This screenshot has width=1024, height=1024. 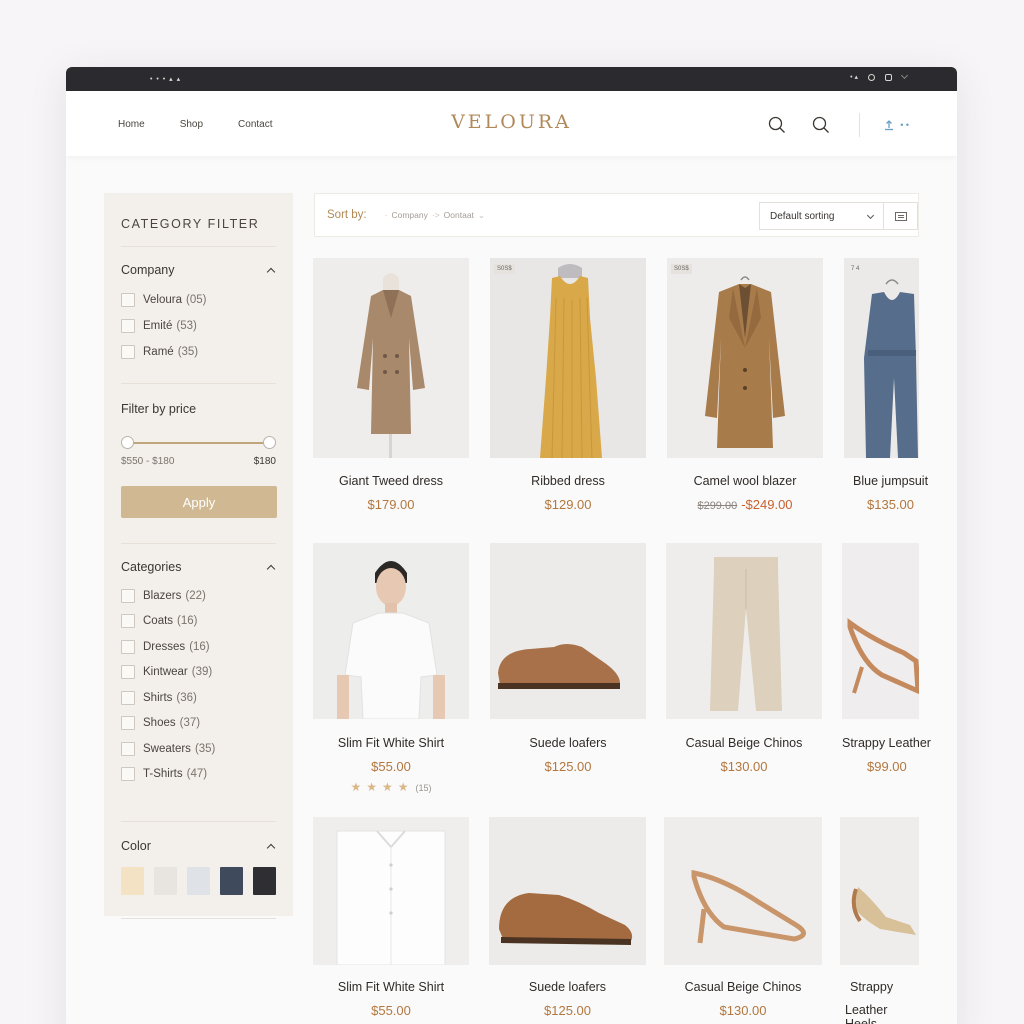 What do you see at coordinates (190, 723) in the screenshot?
I see `option-count: (37)` at bounding box center [190, 723].